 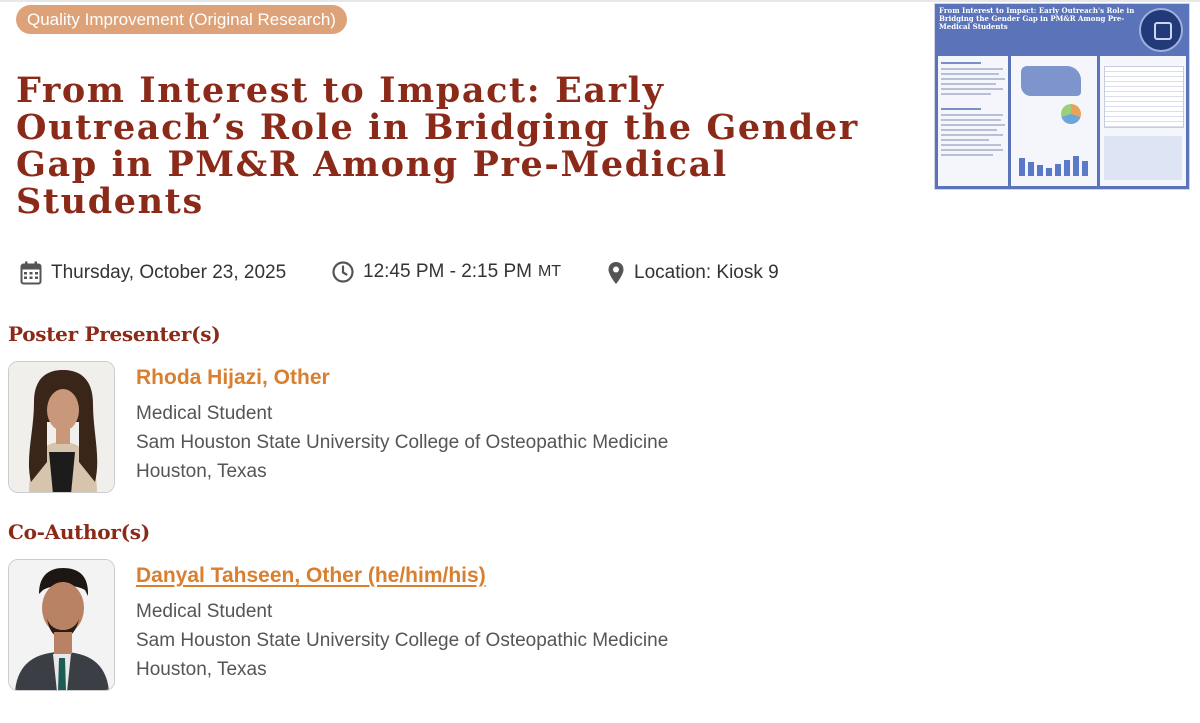 I want to click on poster-table, so click(x=1144, y=97).